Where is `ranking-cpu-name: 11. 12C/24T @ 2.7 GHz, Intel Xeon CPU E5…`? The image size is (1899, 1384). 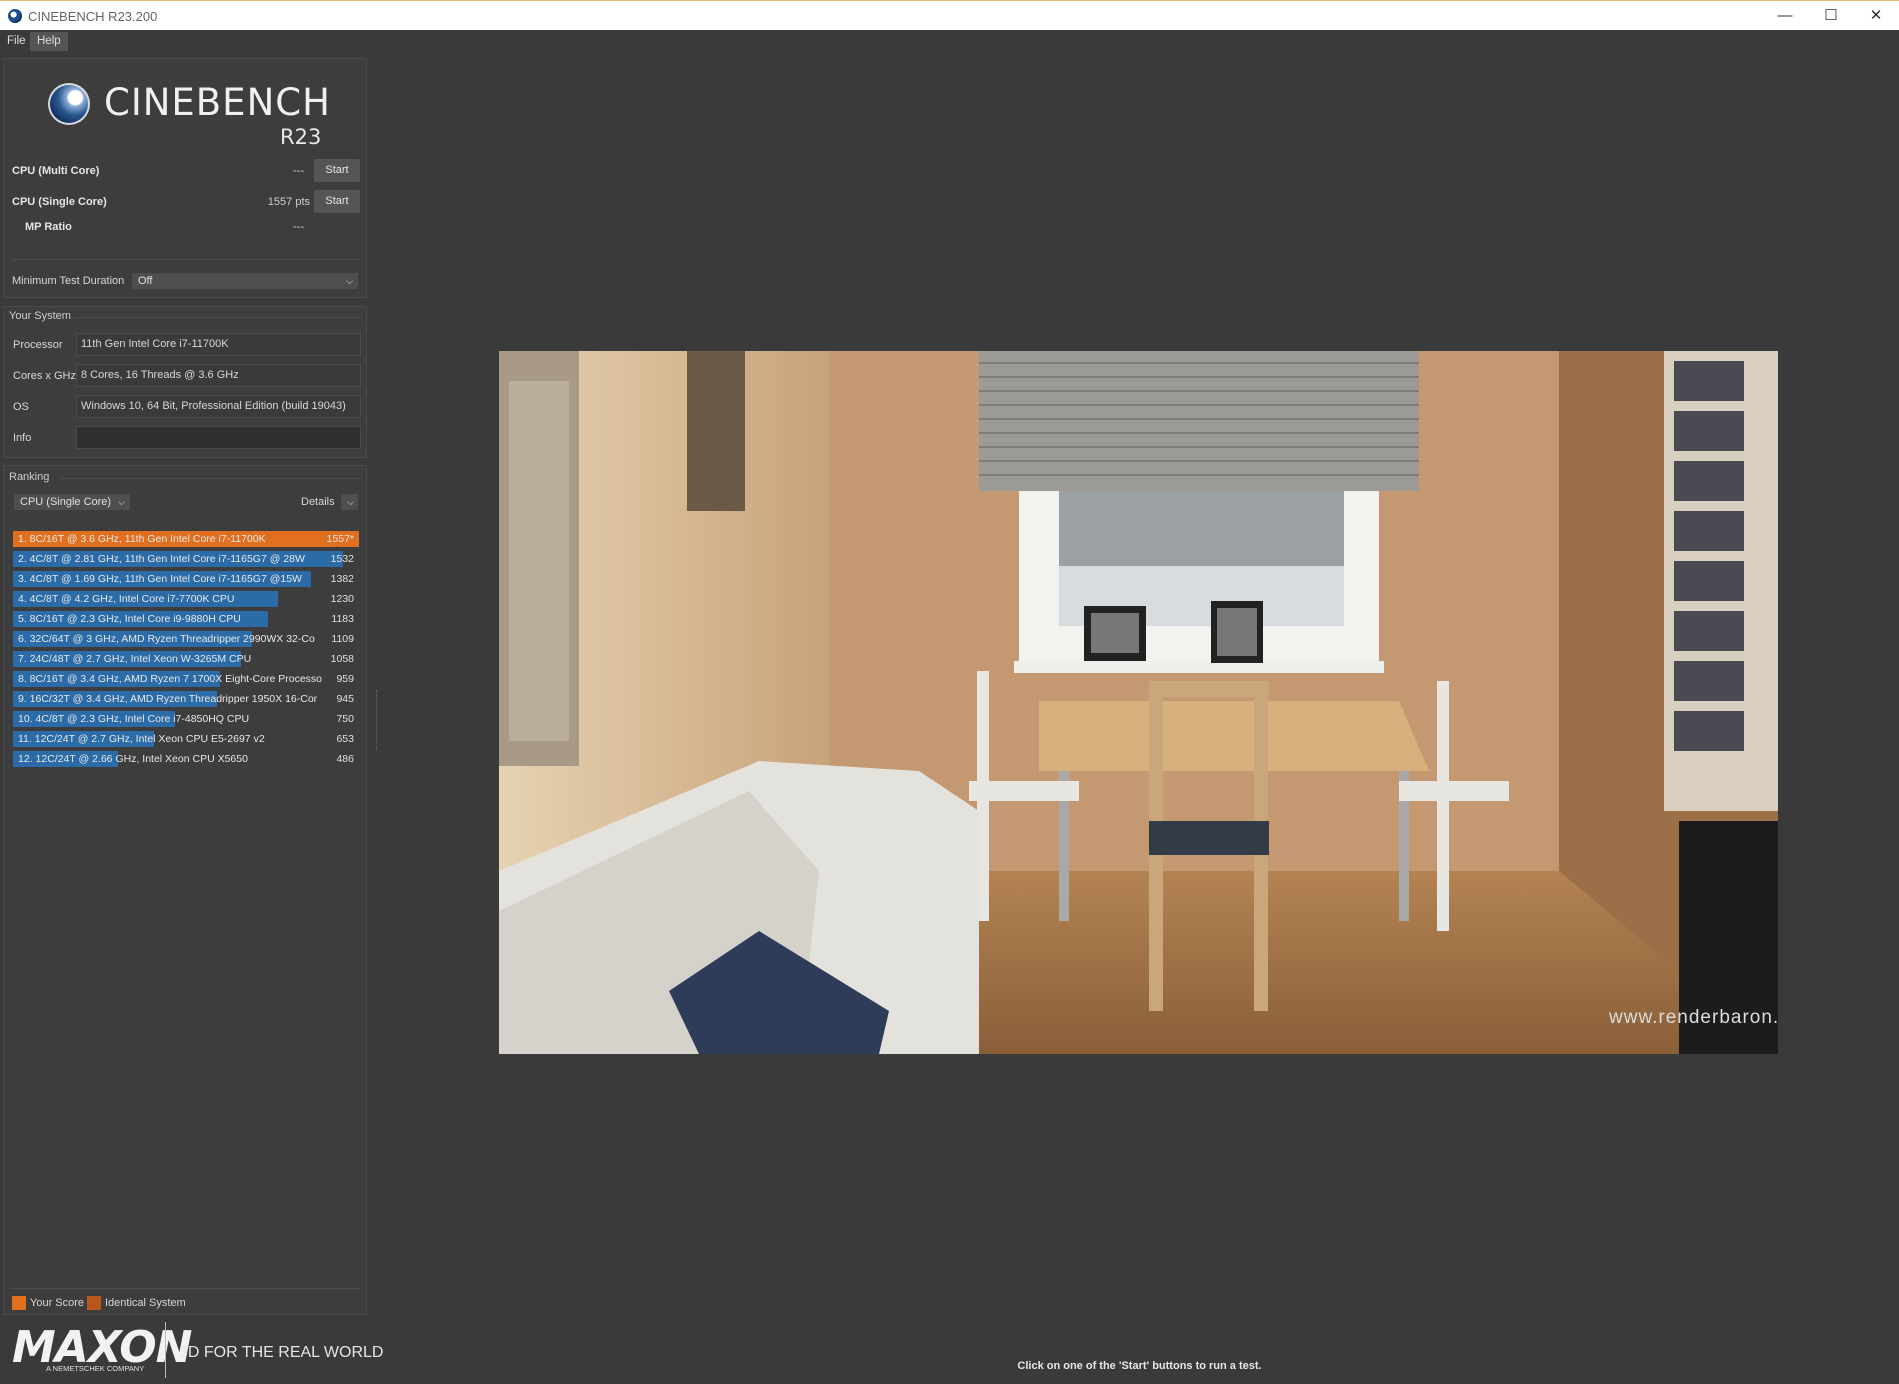
ranking-cpu-name: 11. 12C/24T @ 2.7 GHz, Intel Xeon CPU E5… is located at coordinates (141, 739).